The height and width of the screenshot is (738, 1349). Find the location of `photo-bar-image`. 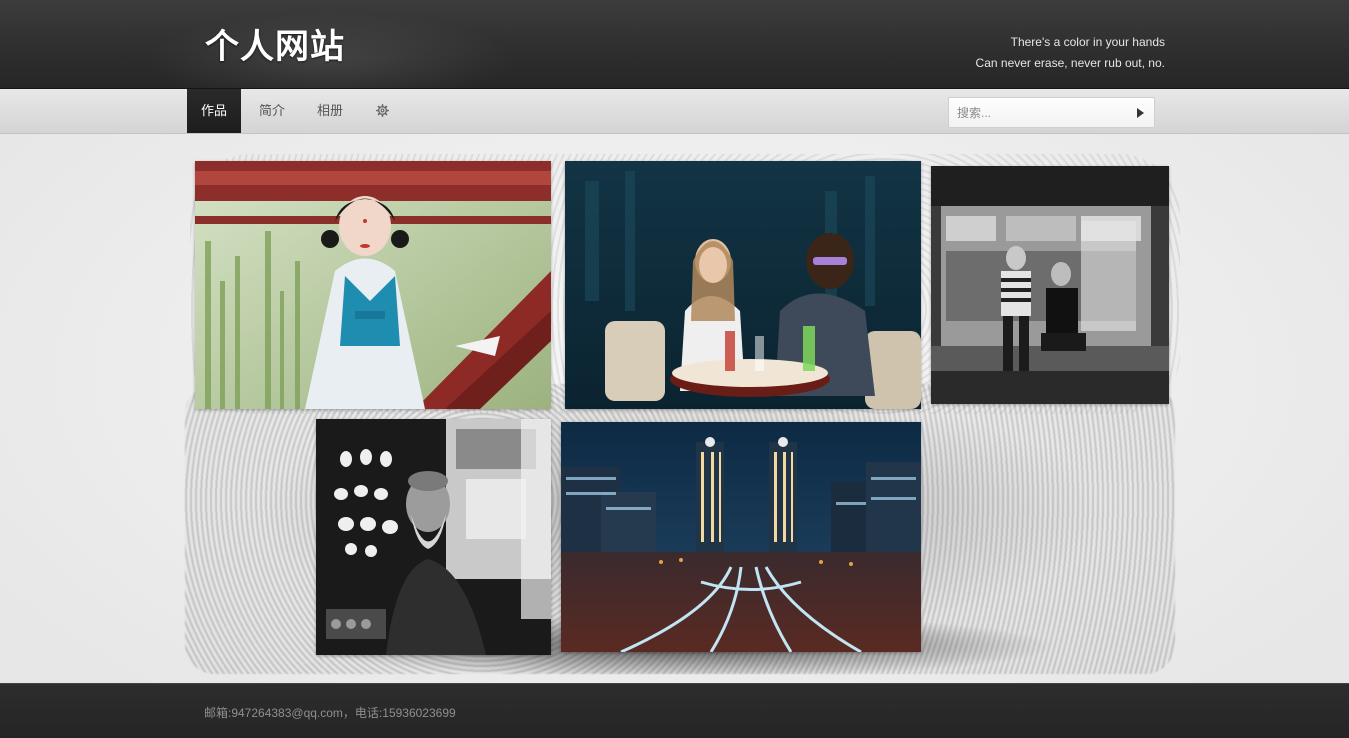

photo-bar-image is located at coordinates (743, 285).